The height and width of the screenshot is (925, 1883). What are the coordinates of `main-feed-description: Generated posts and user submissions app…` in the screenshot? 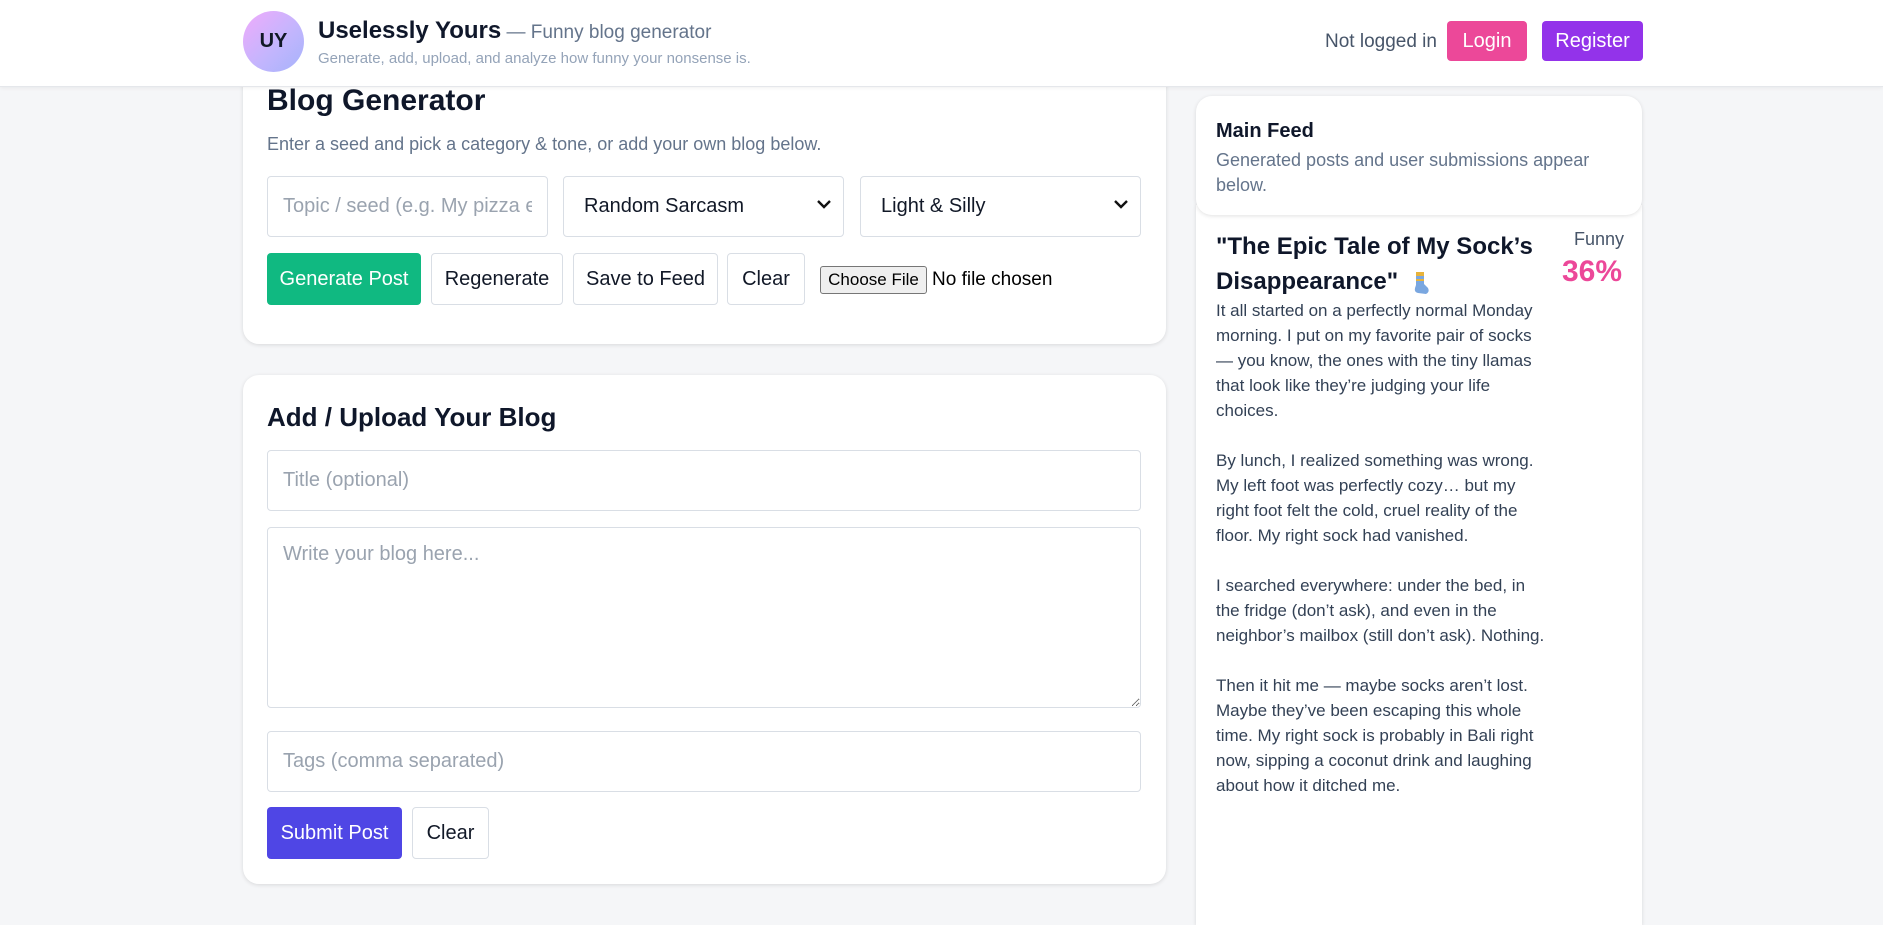 It's located at (1403, 172).